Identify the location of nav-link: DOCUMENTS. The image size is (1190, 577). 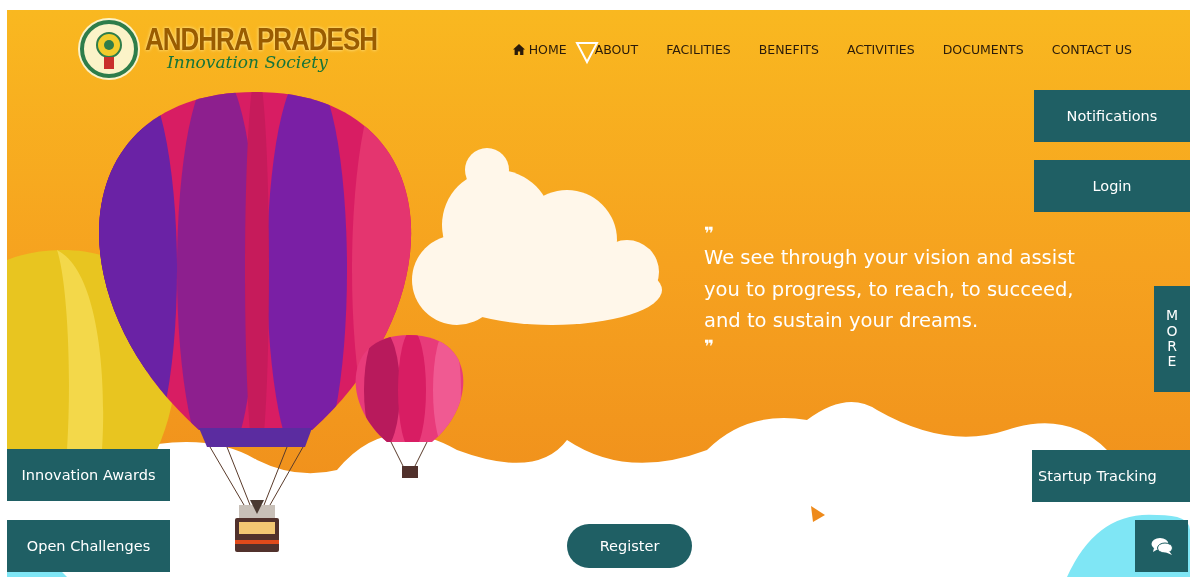
(983, 49).